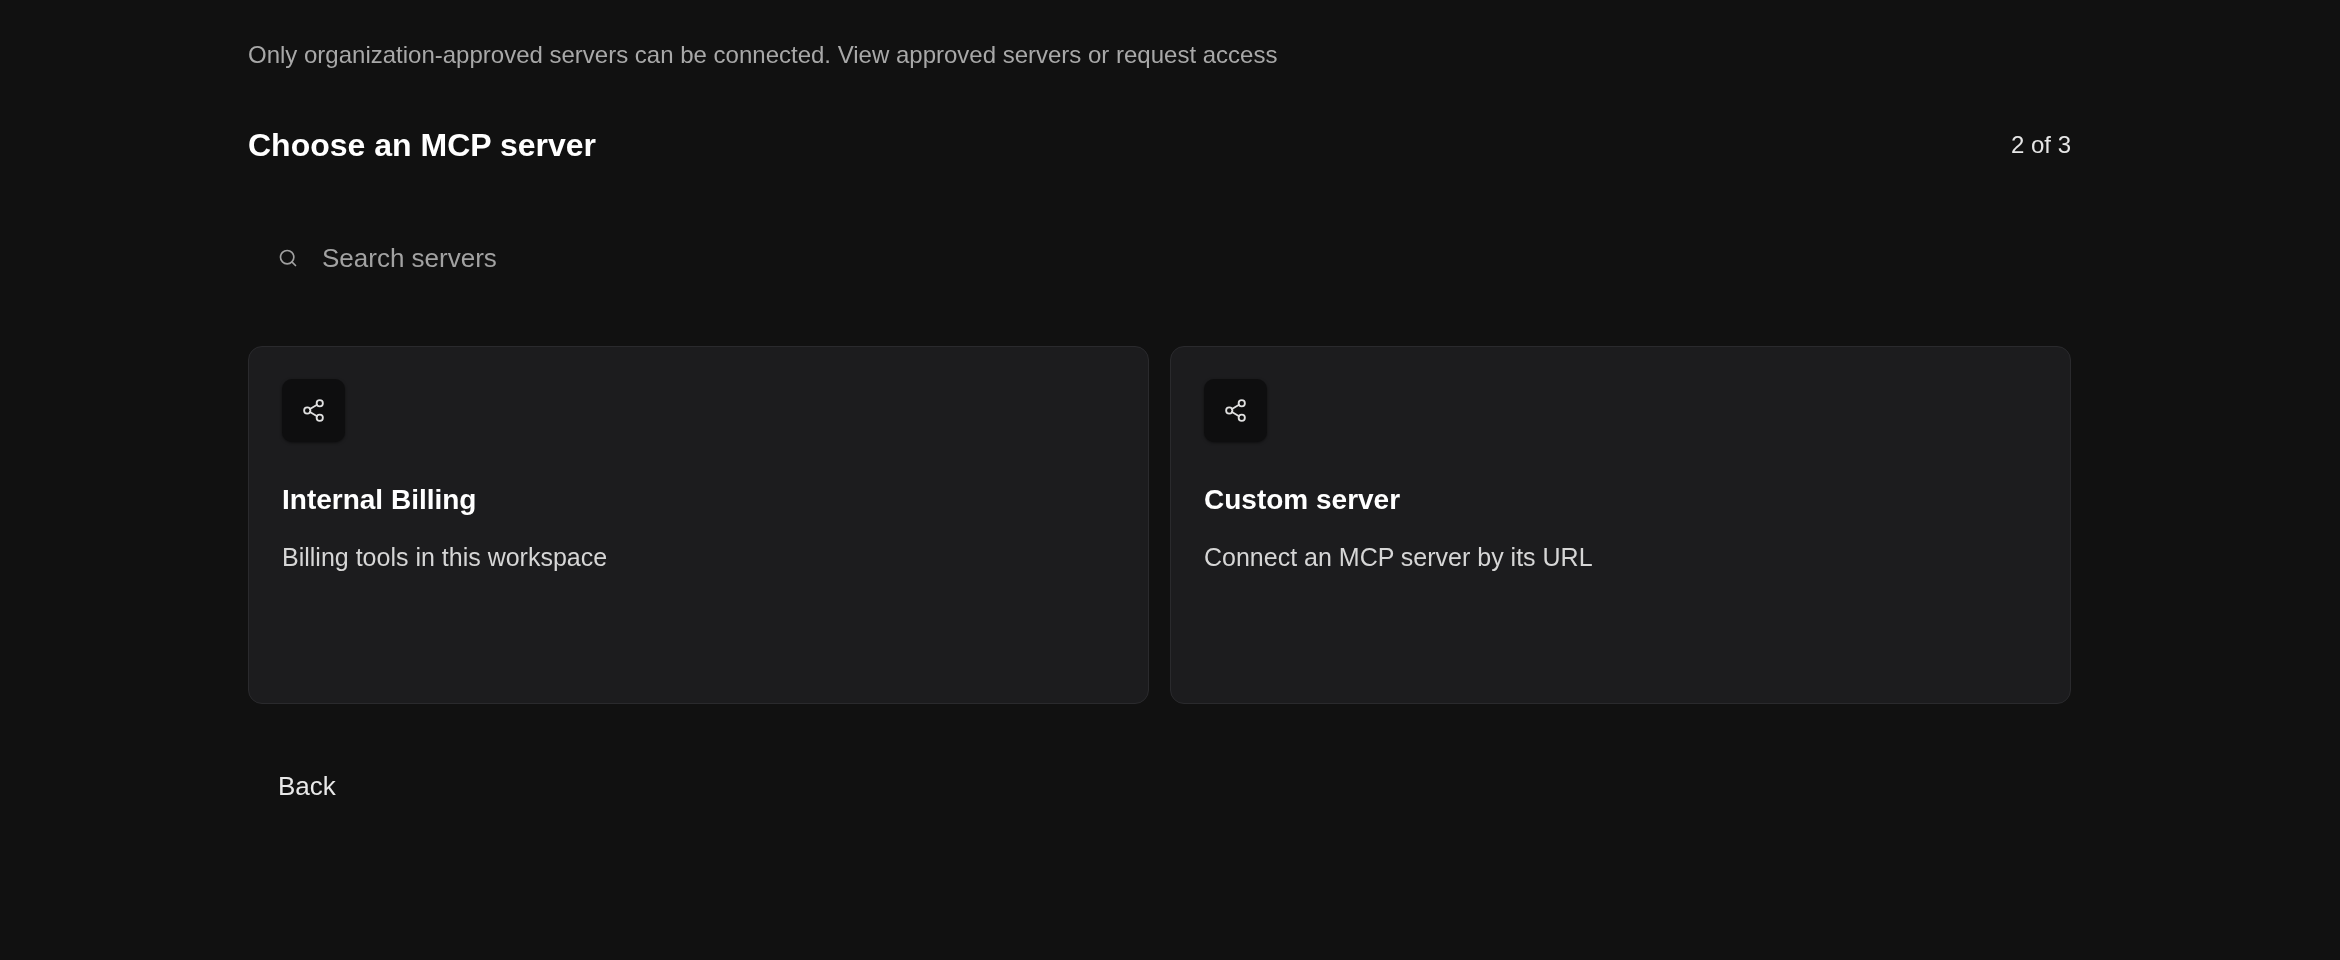 This screenshot has width=2340, height=960. Describe the element at coordinates (2040, 145) in the screenshot. I see `step-counter: 2 of 3` at that location.